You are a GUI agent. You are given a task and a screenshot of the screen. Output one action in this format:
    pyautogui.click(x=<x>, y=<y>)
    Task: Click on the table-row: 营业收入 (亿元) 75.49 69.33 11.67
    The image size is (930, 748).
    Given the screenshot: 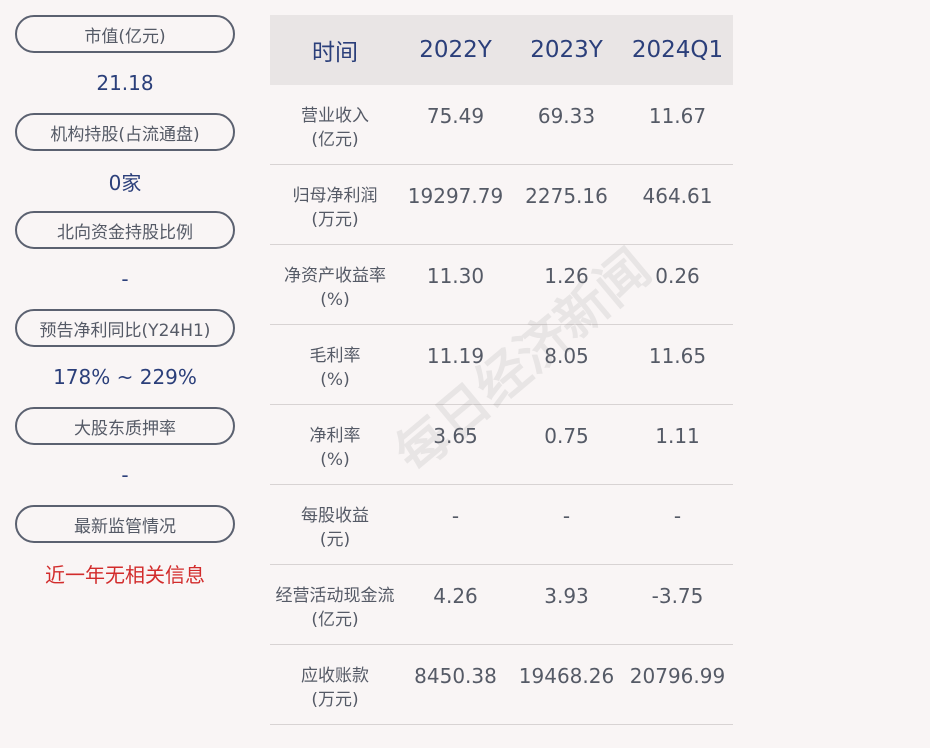 What is the action you would take?
    pyautogui.click(x=501, y=125)
    